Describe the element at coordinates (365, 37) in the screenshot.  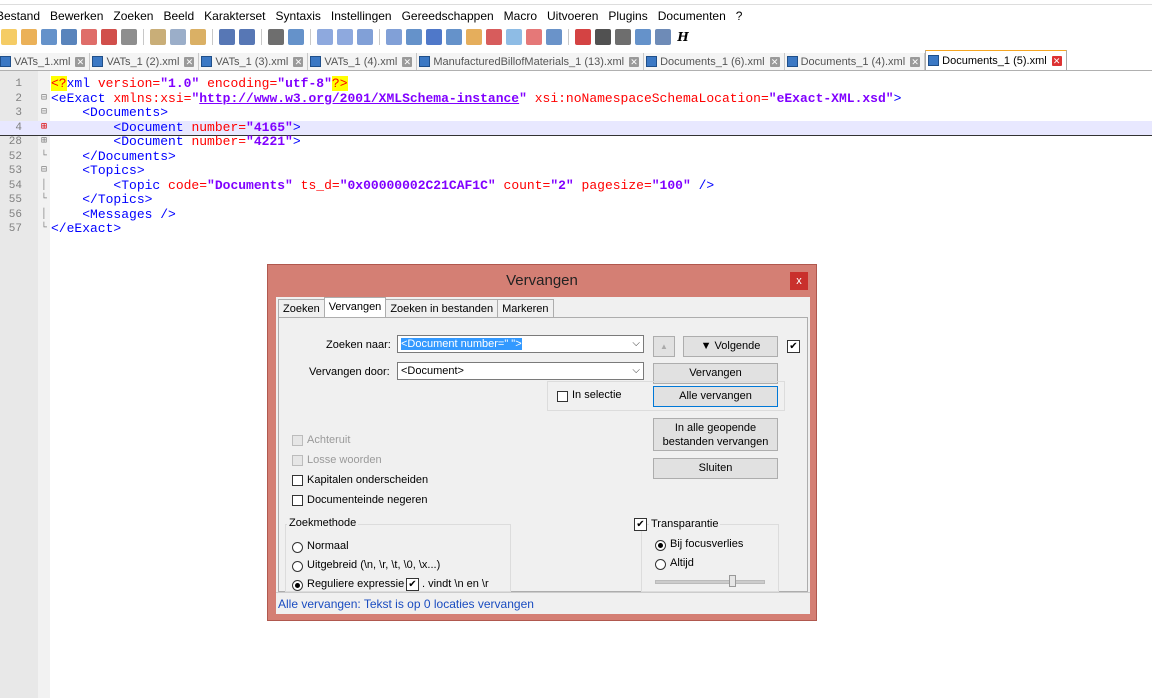
I see `sync-v-icon` at that location.